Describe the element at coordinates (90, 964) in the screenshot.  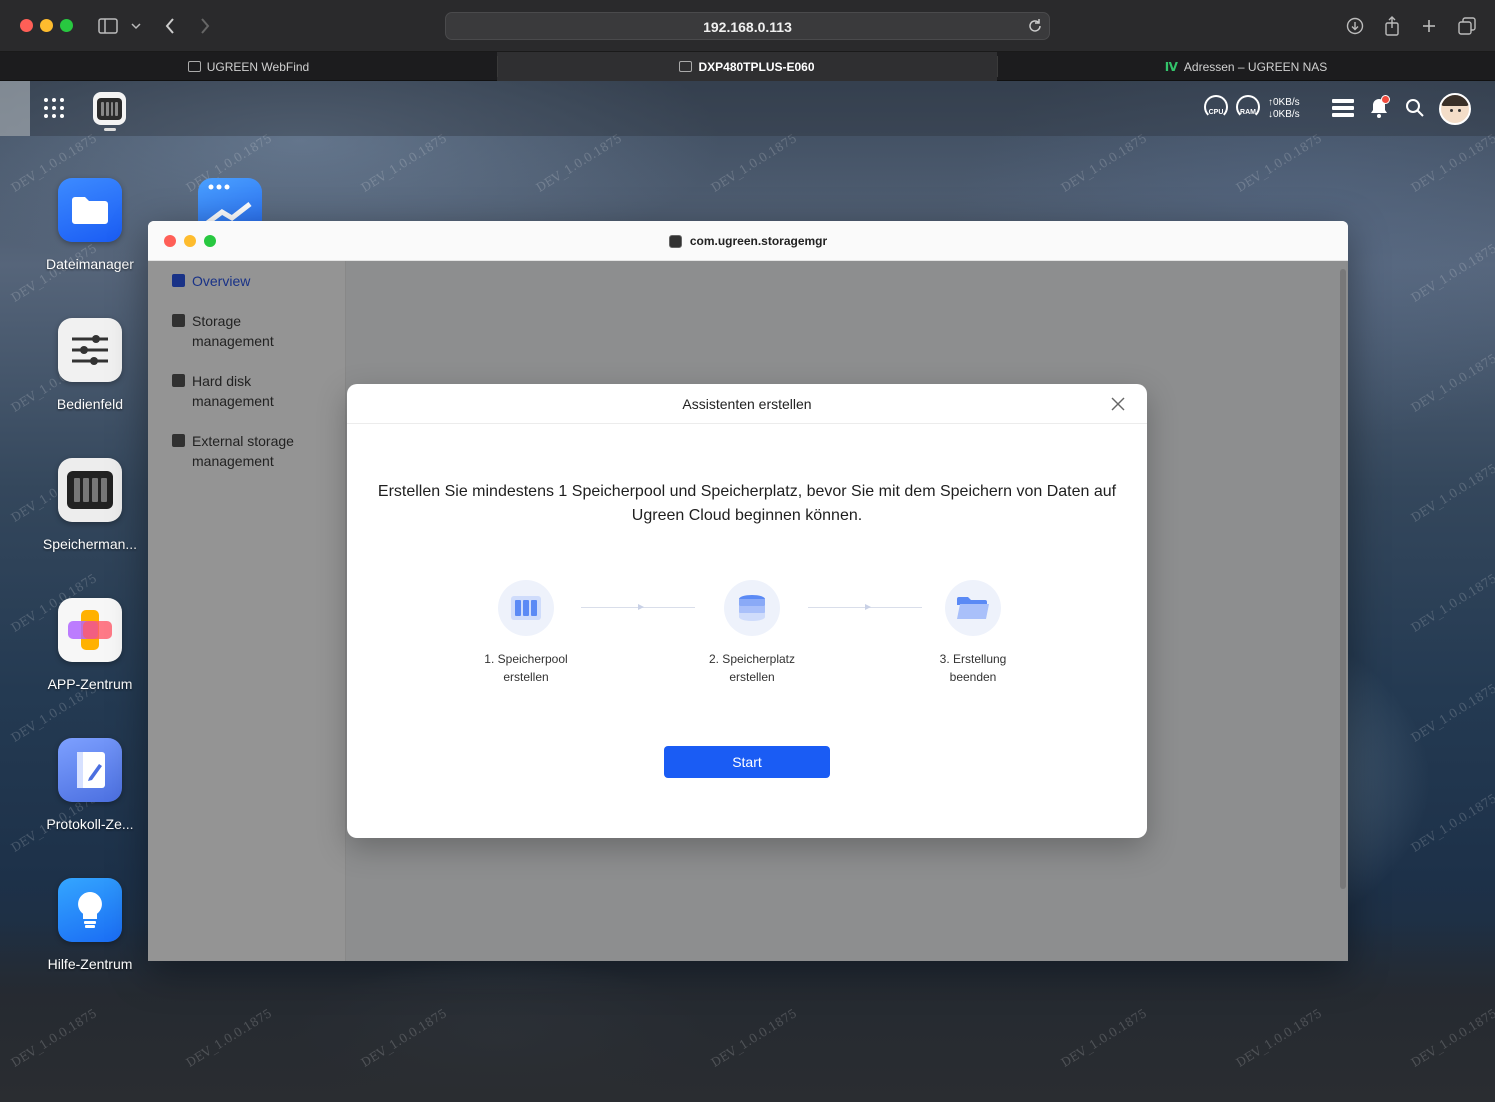
I see `desktop-icon-label: Hilfe-Zentrum` at that location.